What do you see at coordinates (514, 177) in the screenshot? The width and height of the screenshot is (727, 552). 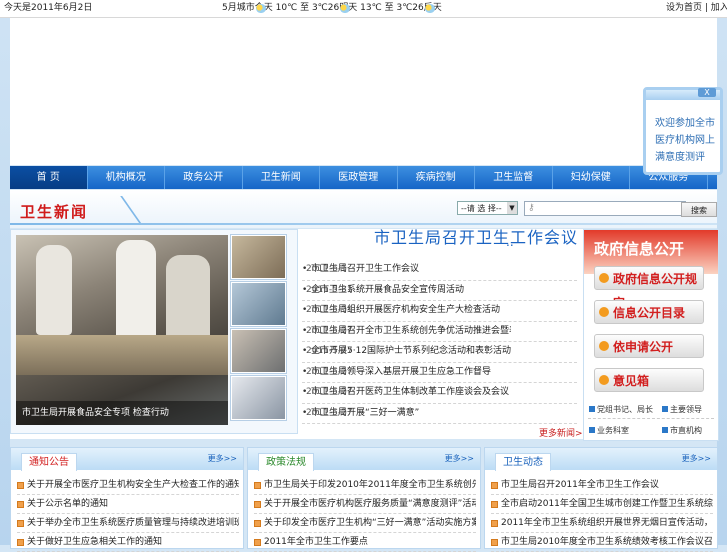 I see `nav-item-supervision: 卫生监督` at bounding box center [514, 177].